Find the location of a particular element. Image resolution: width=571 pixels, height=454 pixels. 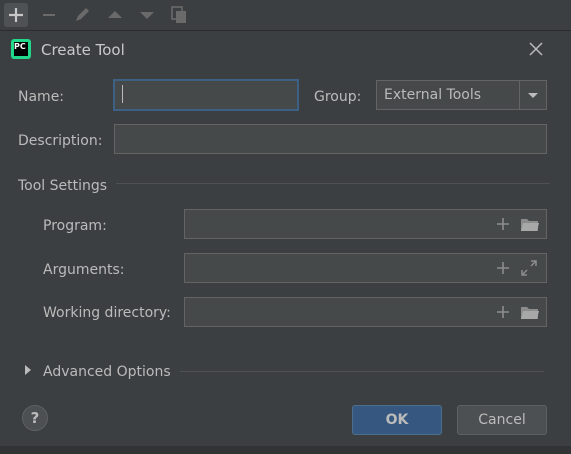

advanced-options-toggle: Advanced Options is located at coordinates (100, 371).